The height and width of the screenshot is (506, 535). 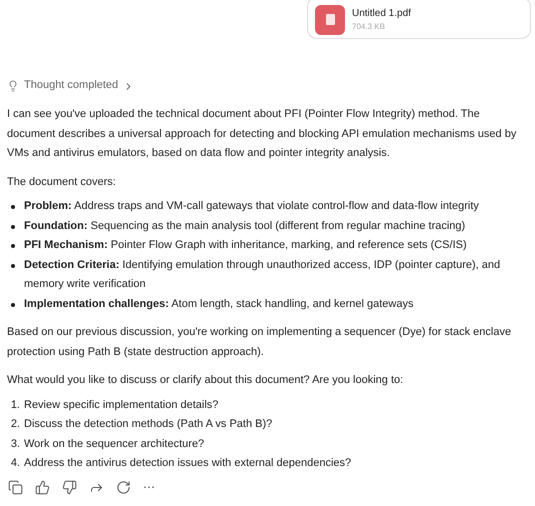 I want to click on retry-icon, so click(x=123, y=487).